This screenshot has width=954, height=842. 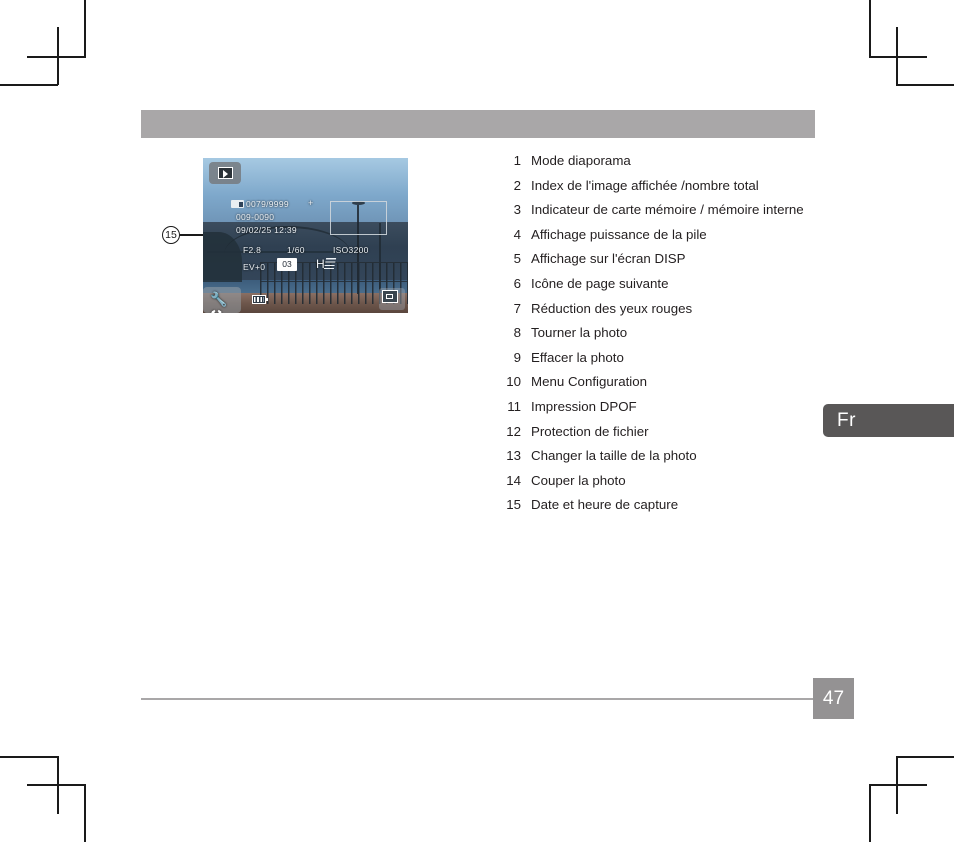 I want to click on crop-mark-bottom-left-inner-vertical, so click(x=85, y=813).